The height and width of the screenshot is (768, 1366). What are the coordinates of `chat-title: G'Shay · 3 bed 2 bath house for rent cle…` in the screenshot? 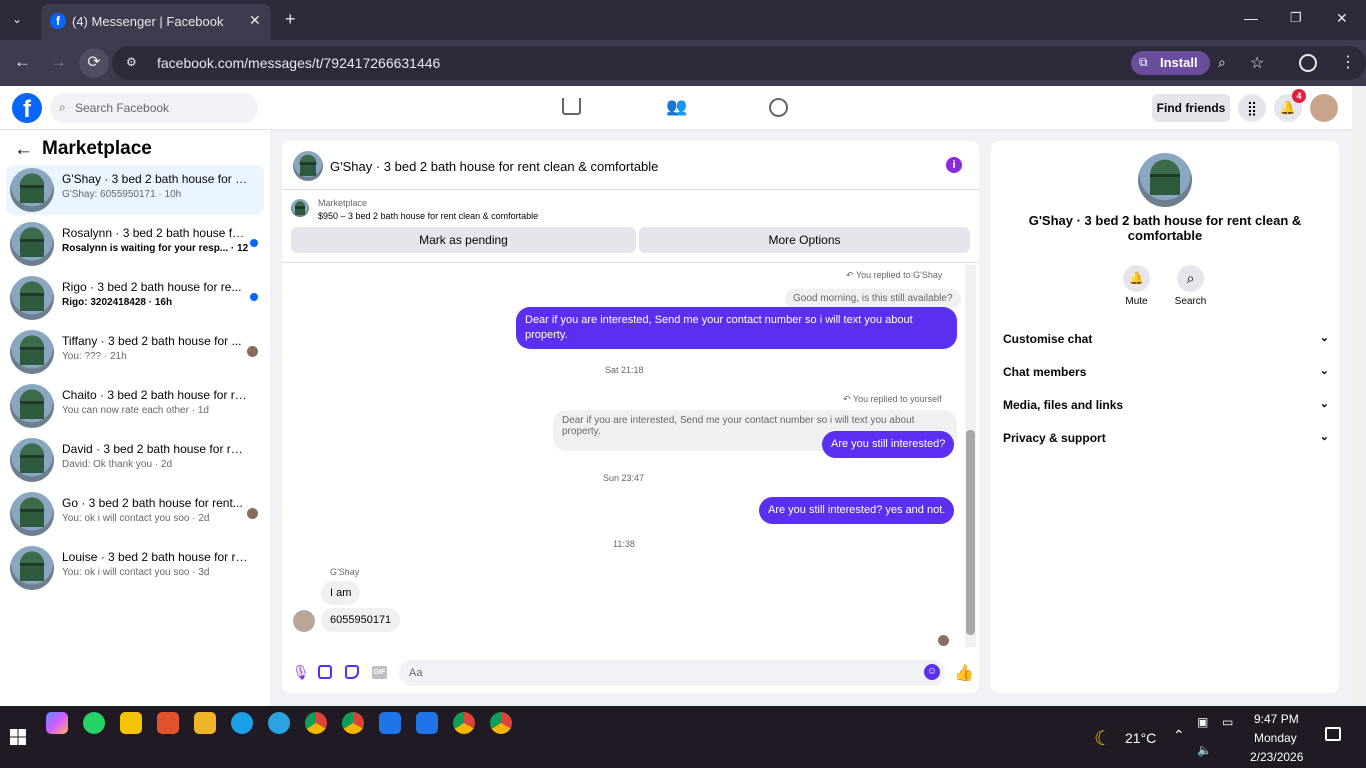 It's located at (494, 166).